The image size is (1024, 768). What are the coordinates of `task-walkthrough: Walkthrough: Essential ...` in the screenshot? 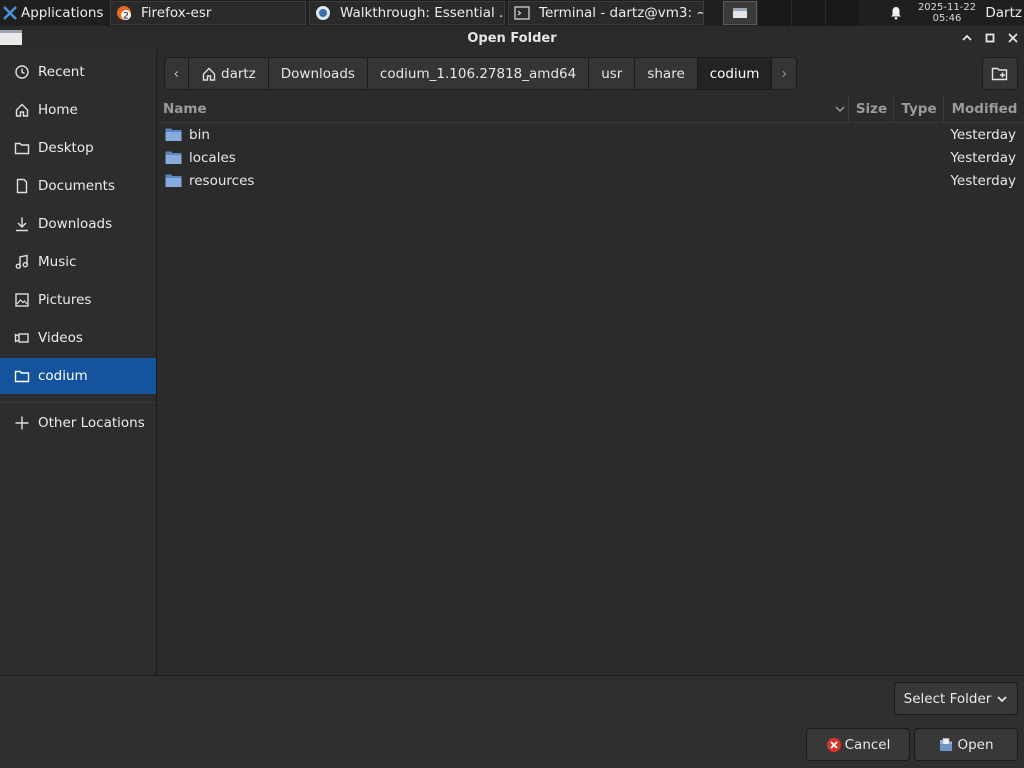 It's located at (407, 13).